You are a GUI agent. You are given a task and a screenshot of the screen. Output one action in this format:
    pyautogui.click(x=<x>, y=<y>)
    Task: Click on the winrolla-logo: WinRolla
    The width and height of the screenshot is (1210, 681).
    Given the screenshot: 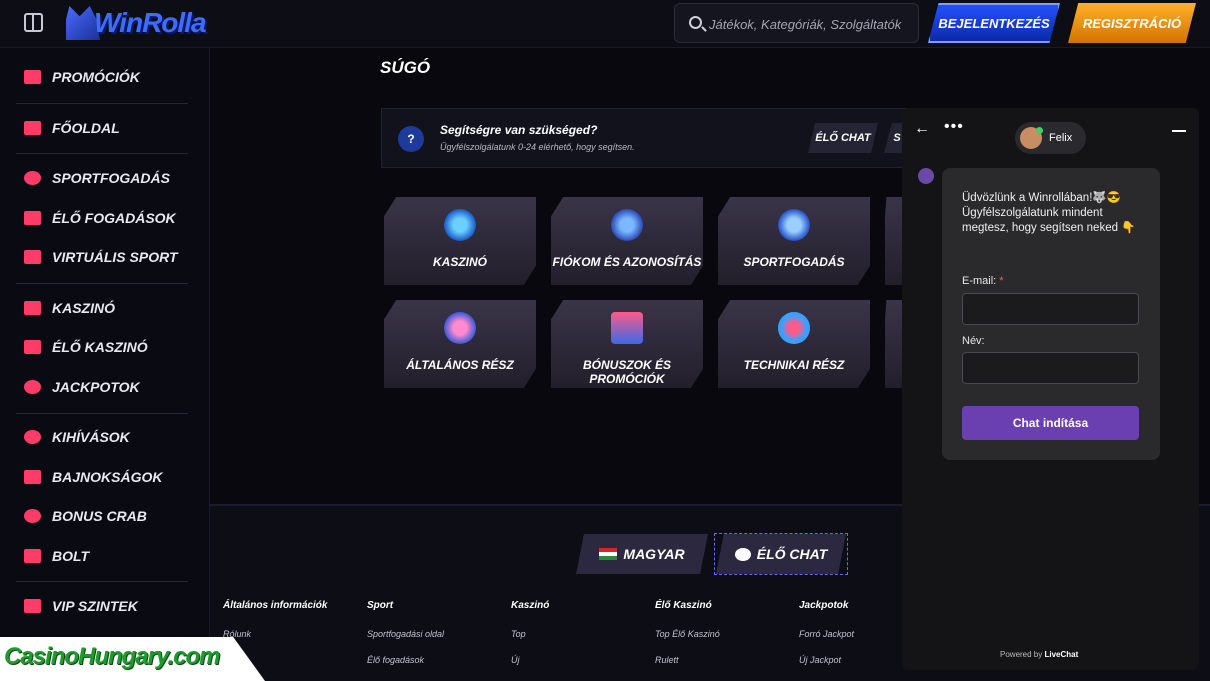 What is the action you would take?
    pyautogui.click(x=141, y=23)
    